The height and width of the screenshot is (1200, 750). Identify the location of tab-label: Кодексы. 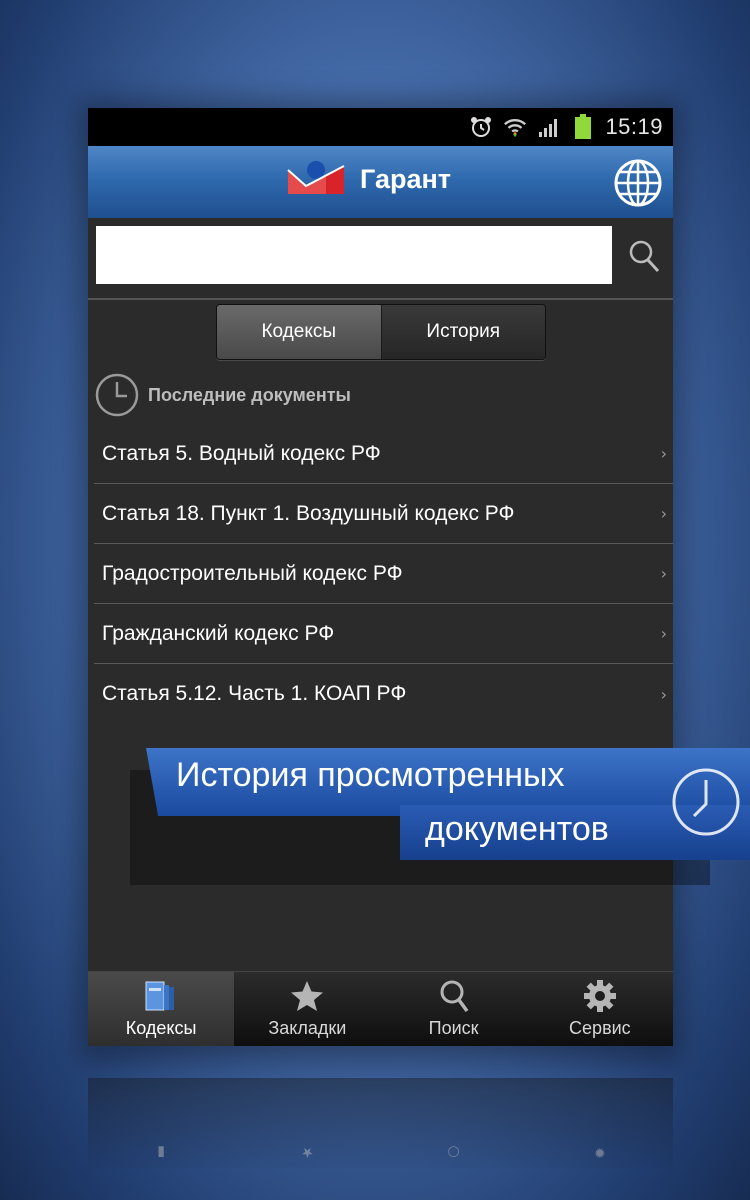
(161, 1028).